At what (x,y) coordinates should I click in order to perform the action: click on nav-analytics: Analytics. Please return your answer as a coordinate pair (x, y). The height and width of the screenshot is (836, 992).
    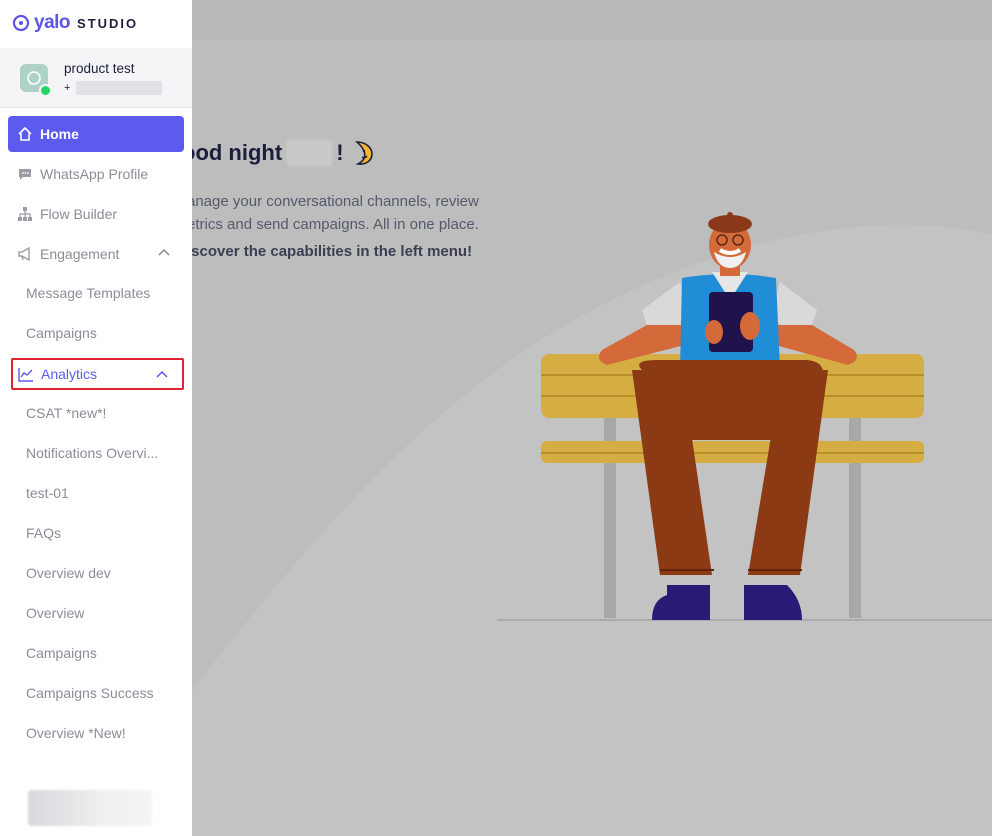
    Looking at the image, I should click on (97, 374).